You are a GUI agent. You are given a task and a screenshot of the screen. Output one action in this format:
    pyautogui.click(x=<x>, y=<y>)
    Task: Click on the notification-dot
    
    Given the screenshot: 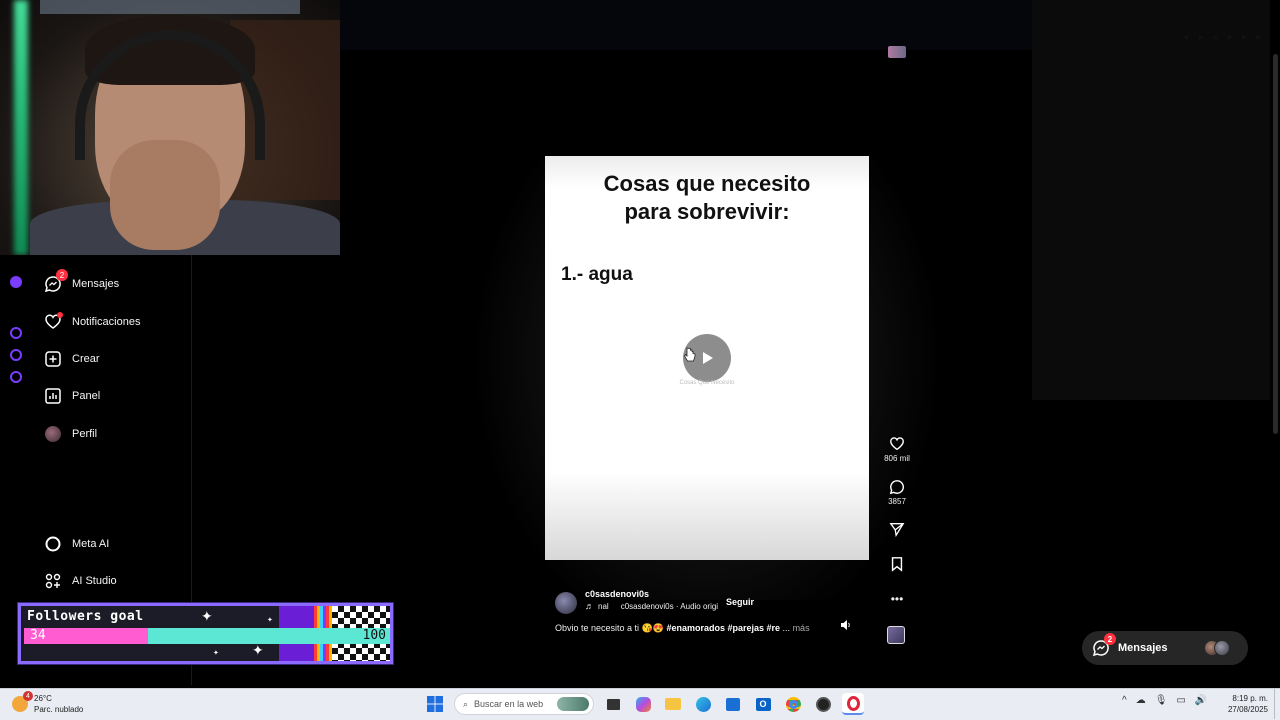 What is the action you would take?
    pyautogui.click(x=60, y=315)
    